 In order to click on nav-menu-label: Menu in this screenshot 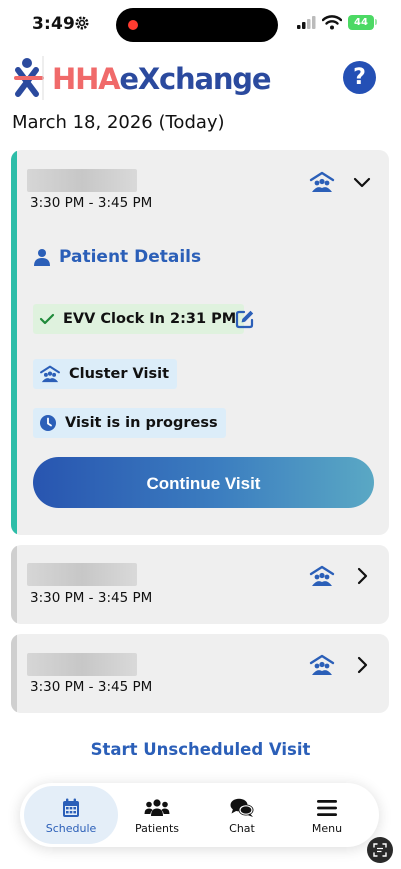, I will do `click(327, 828)`.